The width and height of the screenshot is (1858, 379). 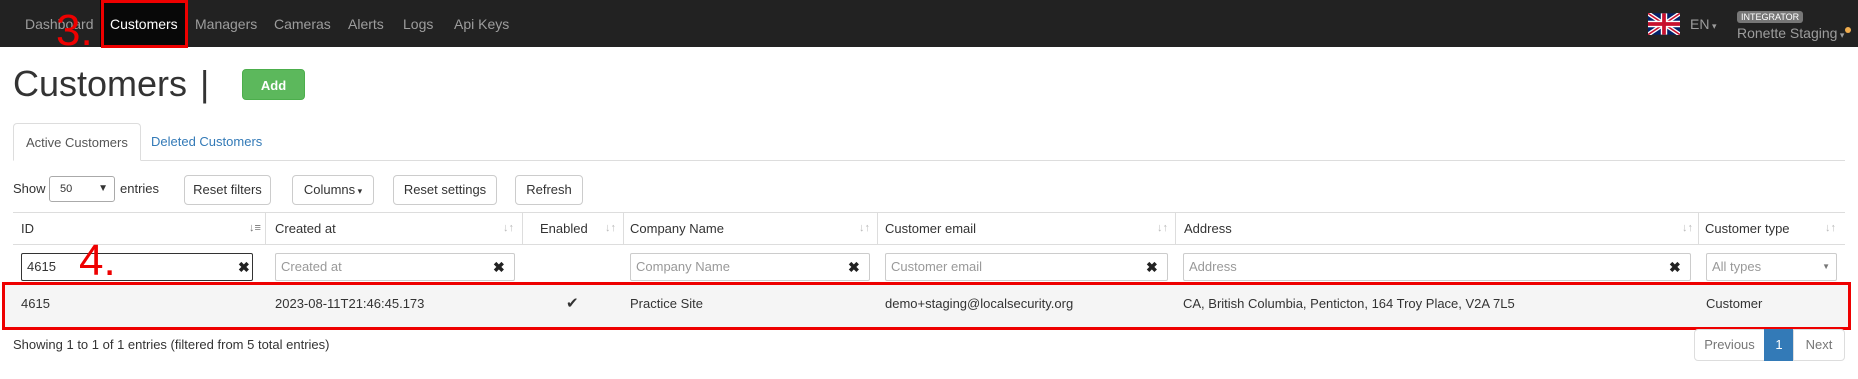 What do you see at coordinates (206, 141) in the screenshot?
I see `tab-deleted-customers: Deleted Customers` at bounding box center [206, 141].